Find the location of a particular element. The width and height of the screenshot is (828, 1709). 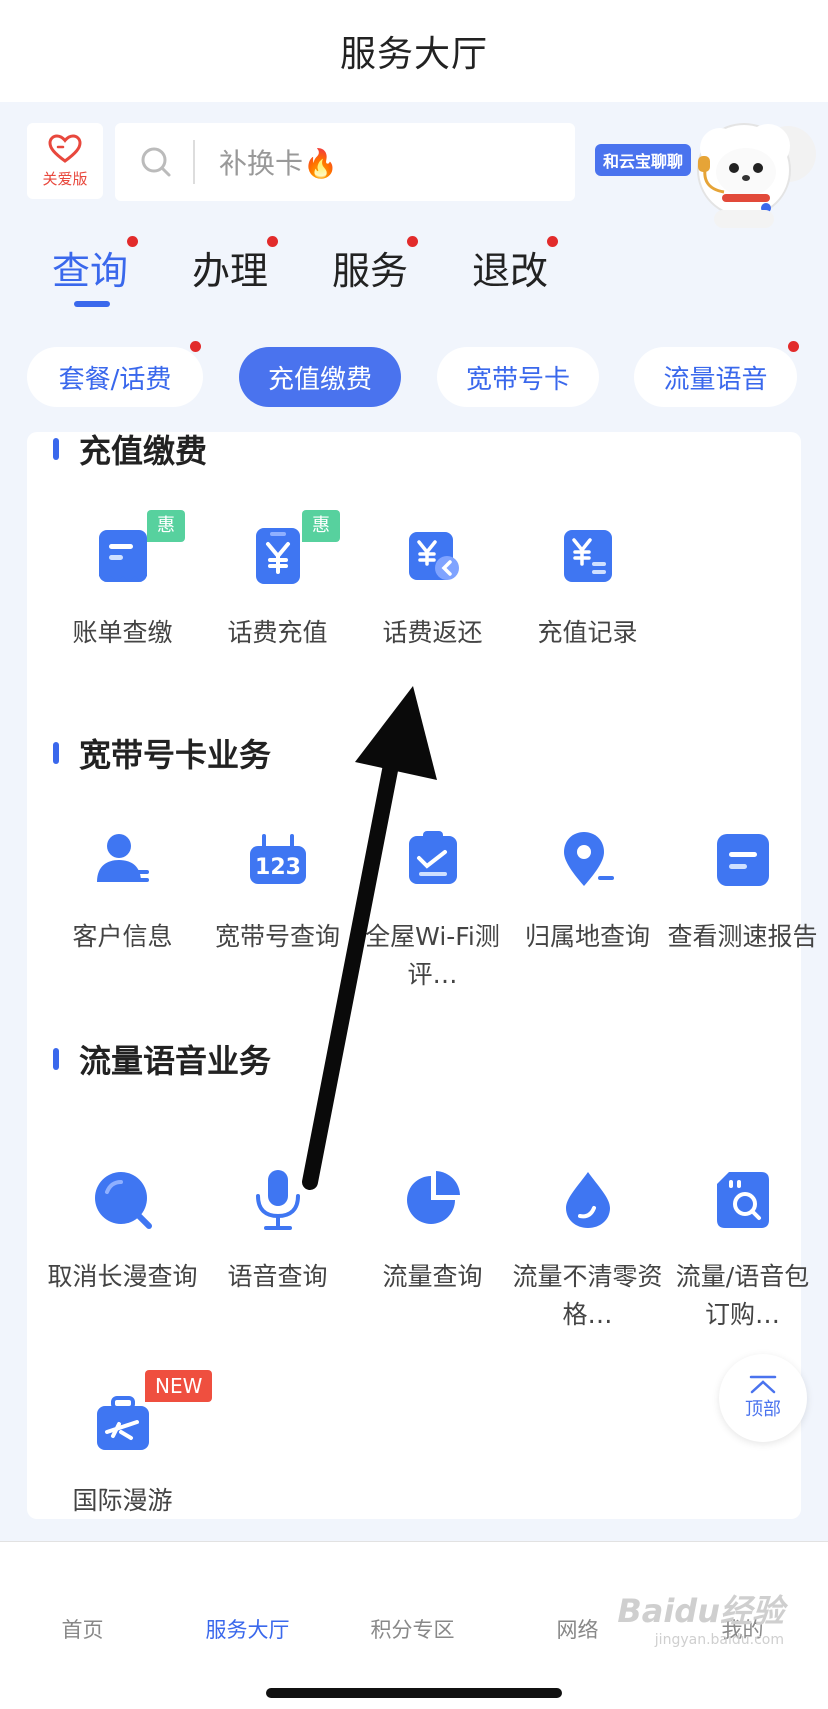

service-data-query: 流量查询 is located at coordinates (432, 1232).